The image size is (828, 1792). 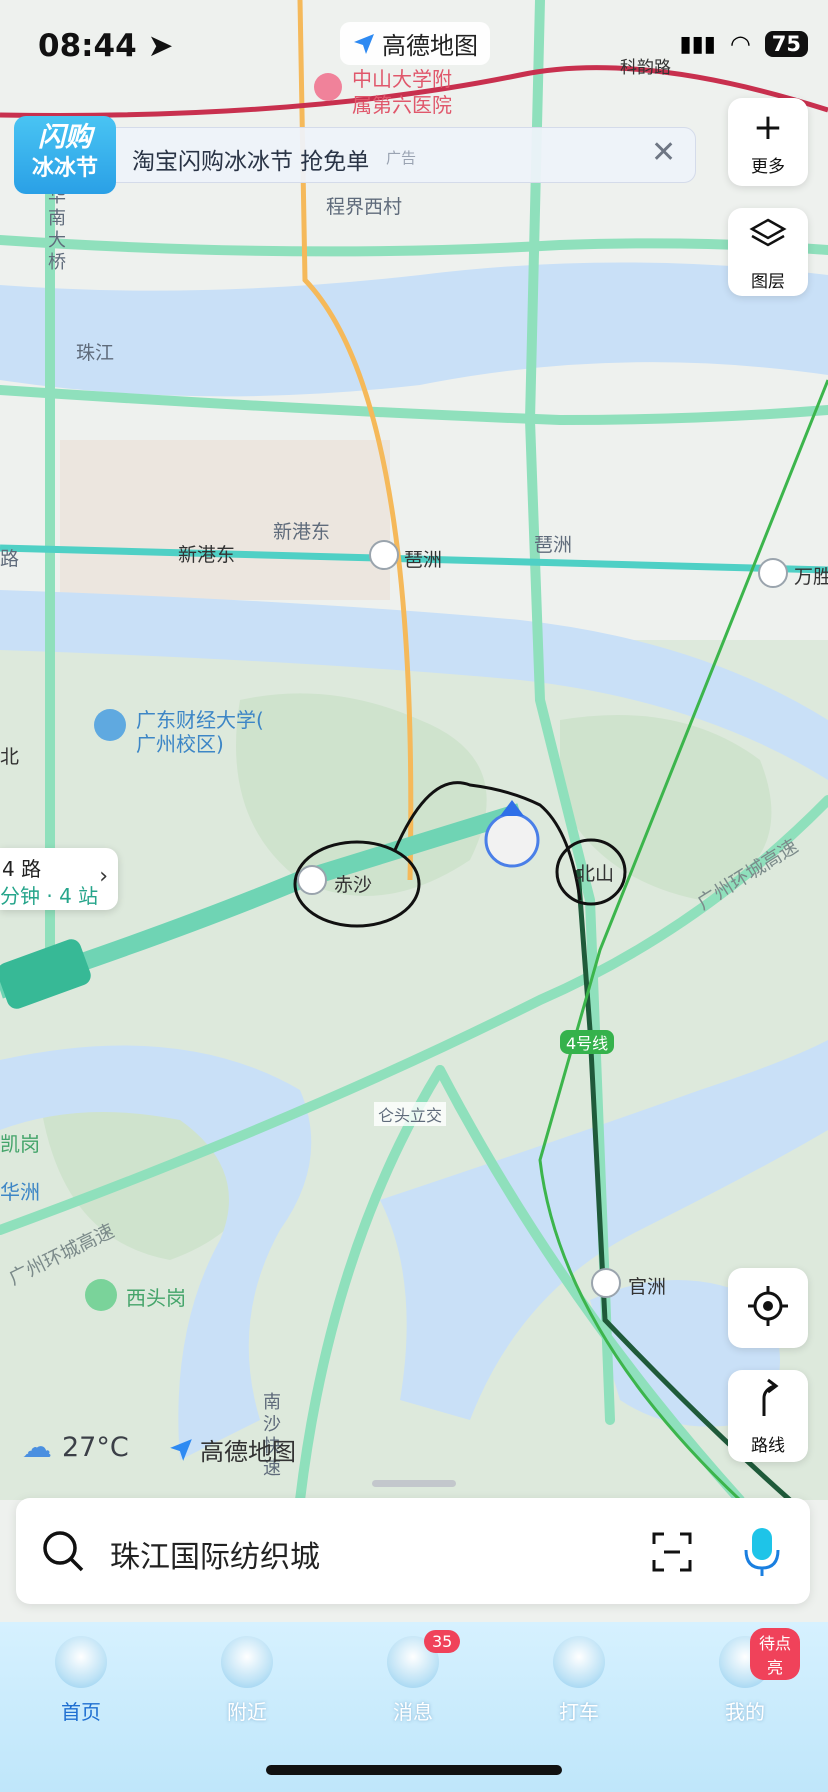 I want to click on more-button: + 更多, so click(x=768, y=142).